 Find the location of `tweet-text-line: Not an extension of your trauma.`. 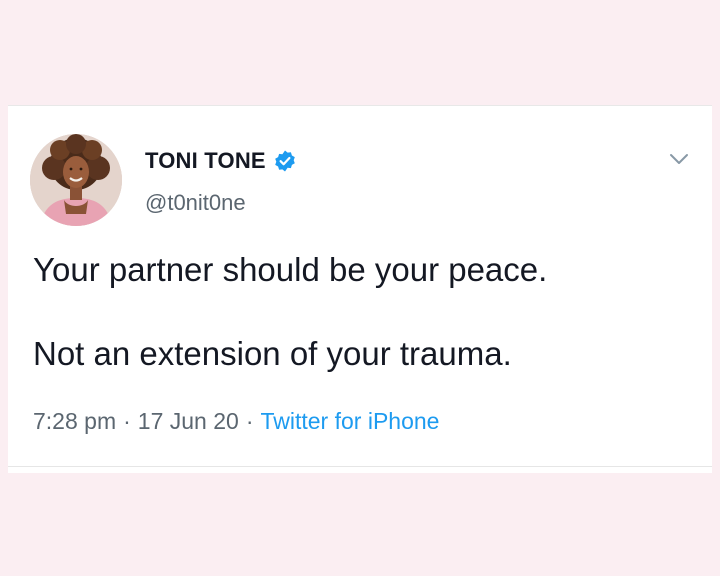

tweet-text-line: Not an extension of your trauma. is located at coordinates (272, 353).